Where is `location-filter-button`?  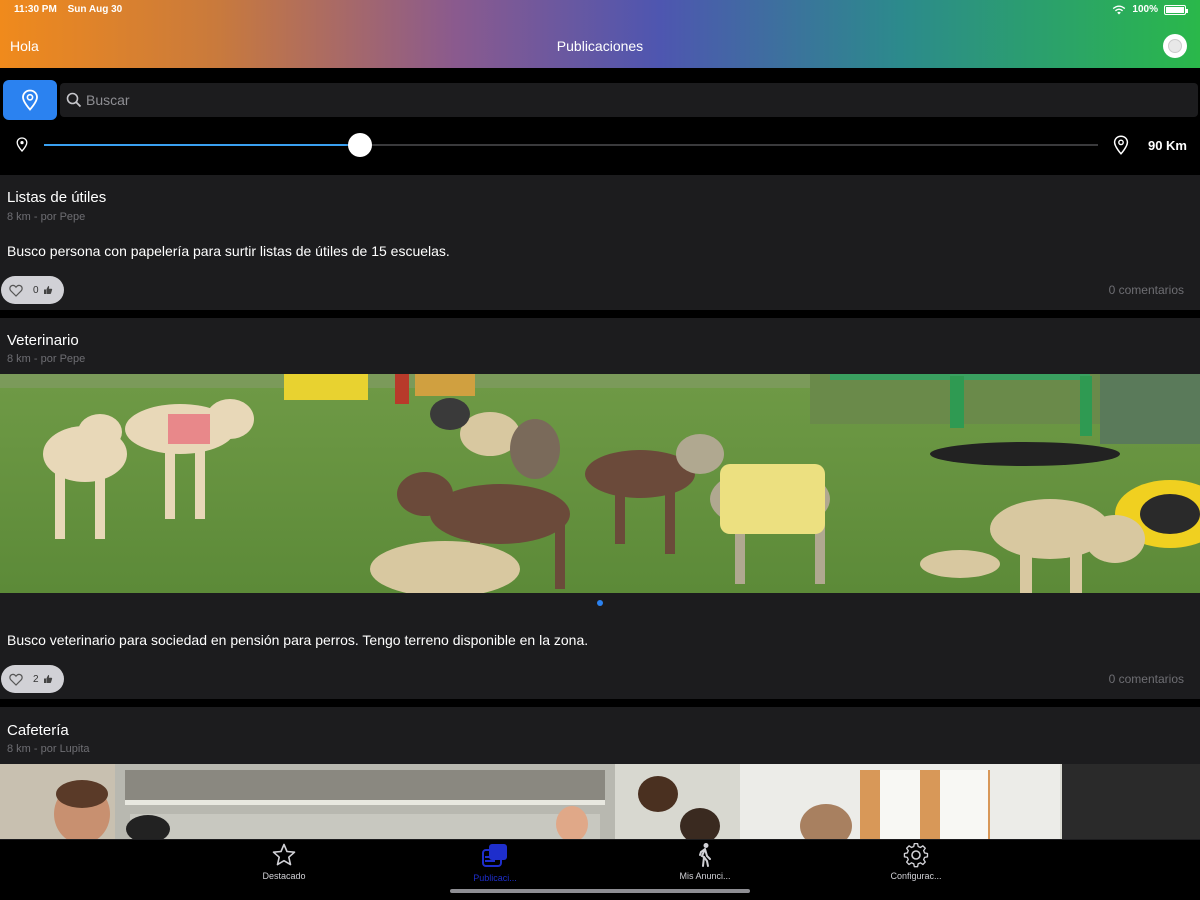
location-filter-button is located at coordinates (30, 100).